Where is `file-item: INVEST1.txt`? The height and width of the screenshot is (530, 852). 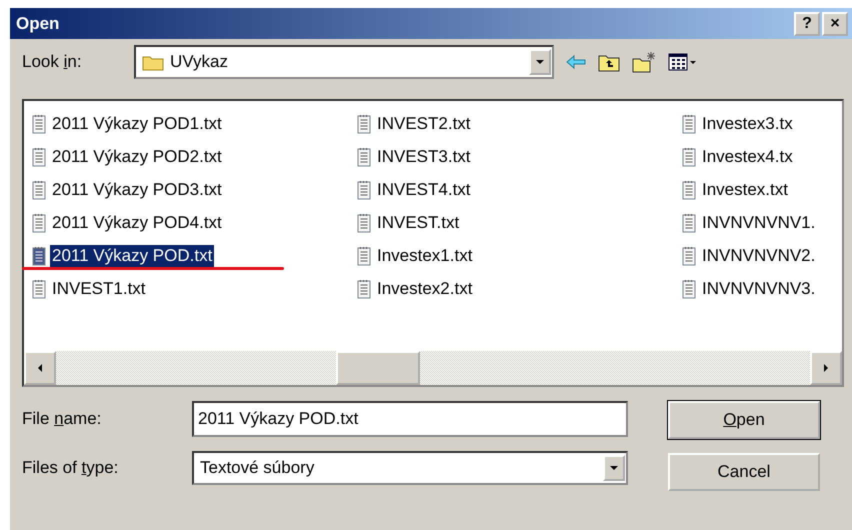
file-item: INVEST1.txt is located at coordinates (194, 288).